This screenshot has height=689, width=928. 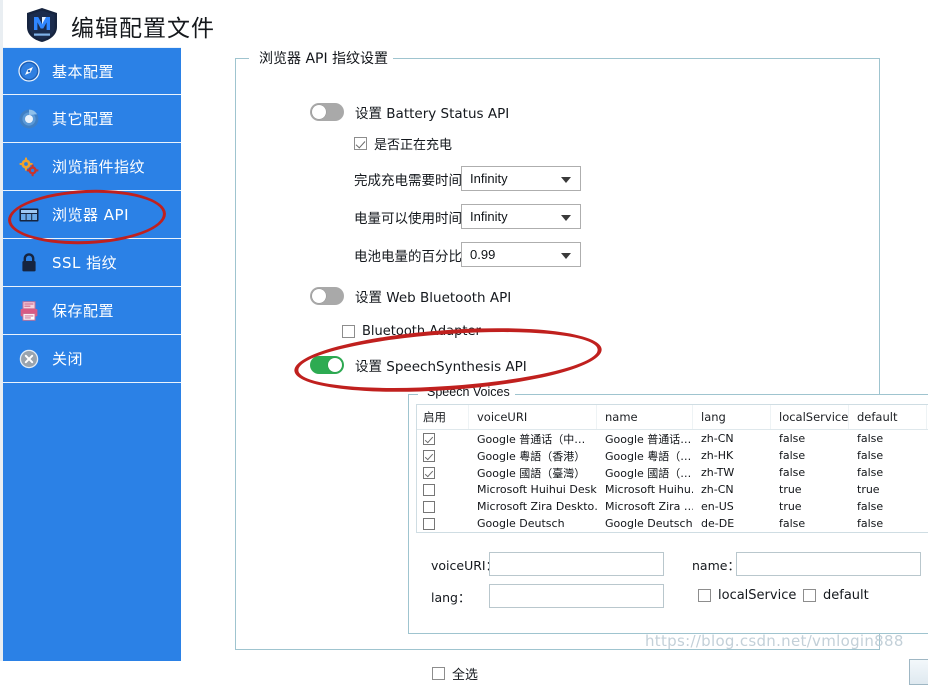 What do you see at coordinates (649, 523) in the screenshot?
I see `row-name-cell: Google Deutsch` at bounding box center [649, 523].